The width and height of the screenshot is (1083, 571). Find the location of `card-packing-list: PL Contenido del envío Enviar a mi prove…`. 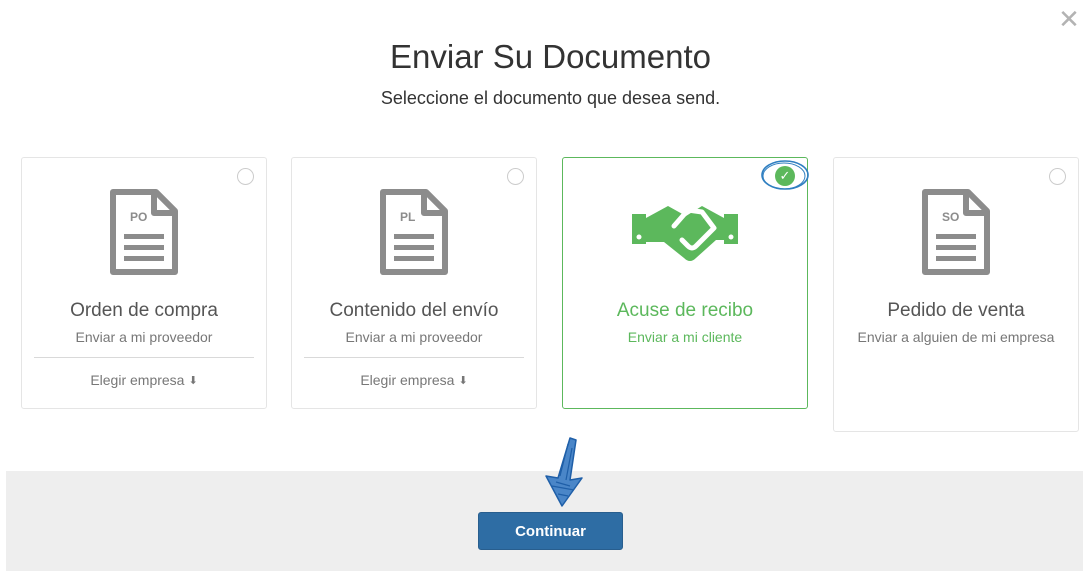

card-packing-list: PL Contenido del envío Enviar a mi prove… is located at coordinates (414, 283).